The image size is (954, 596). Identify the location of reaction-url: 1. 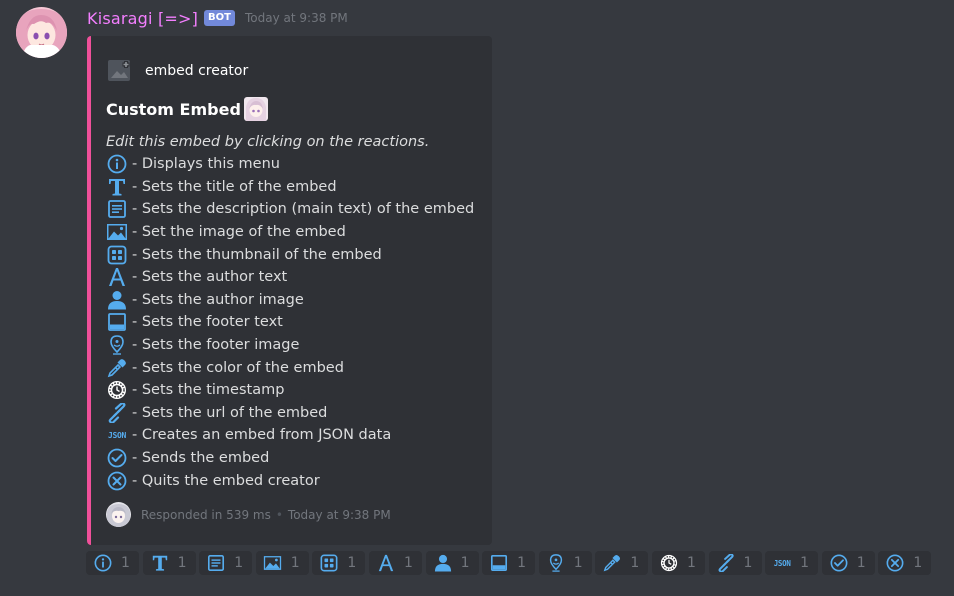
(735, 563).